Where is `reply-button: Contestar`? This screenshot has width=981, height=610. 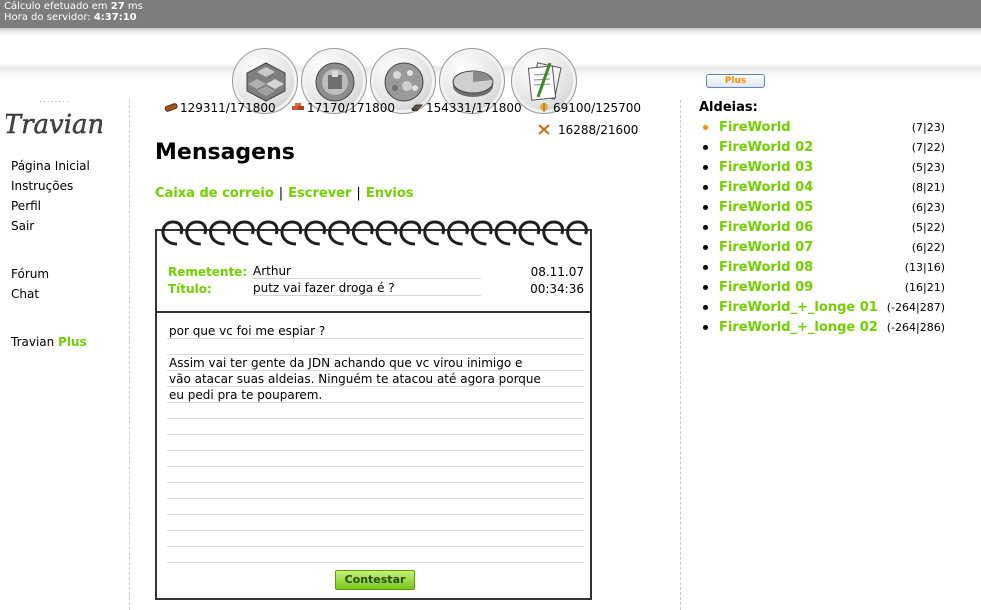 reply-button: Contestar is located at coordinates (375, 580).